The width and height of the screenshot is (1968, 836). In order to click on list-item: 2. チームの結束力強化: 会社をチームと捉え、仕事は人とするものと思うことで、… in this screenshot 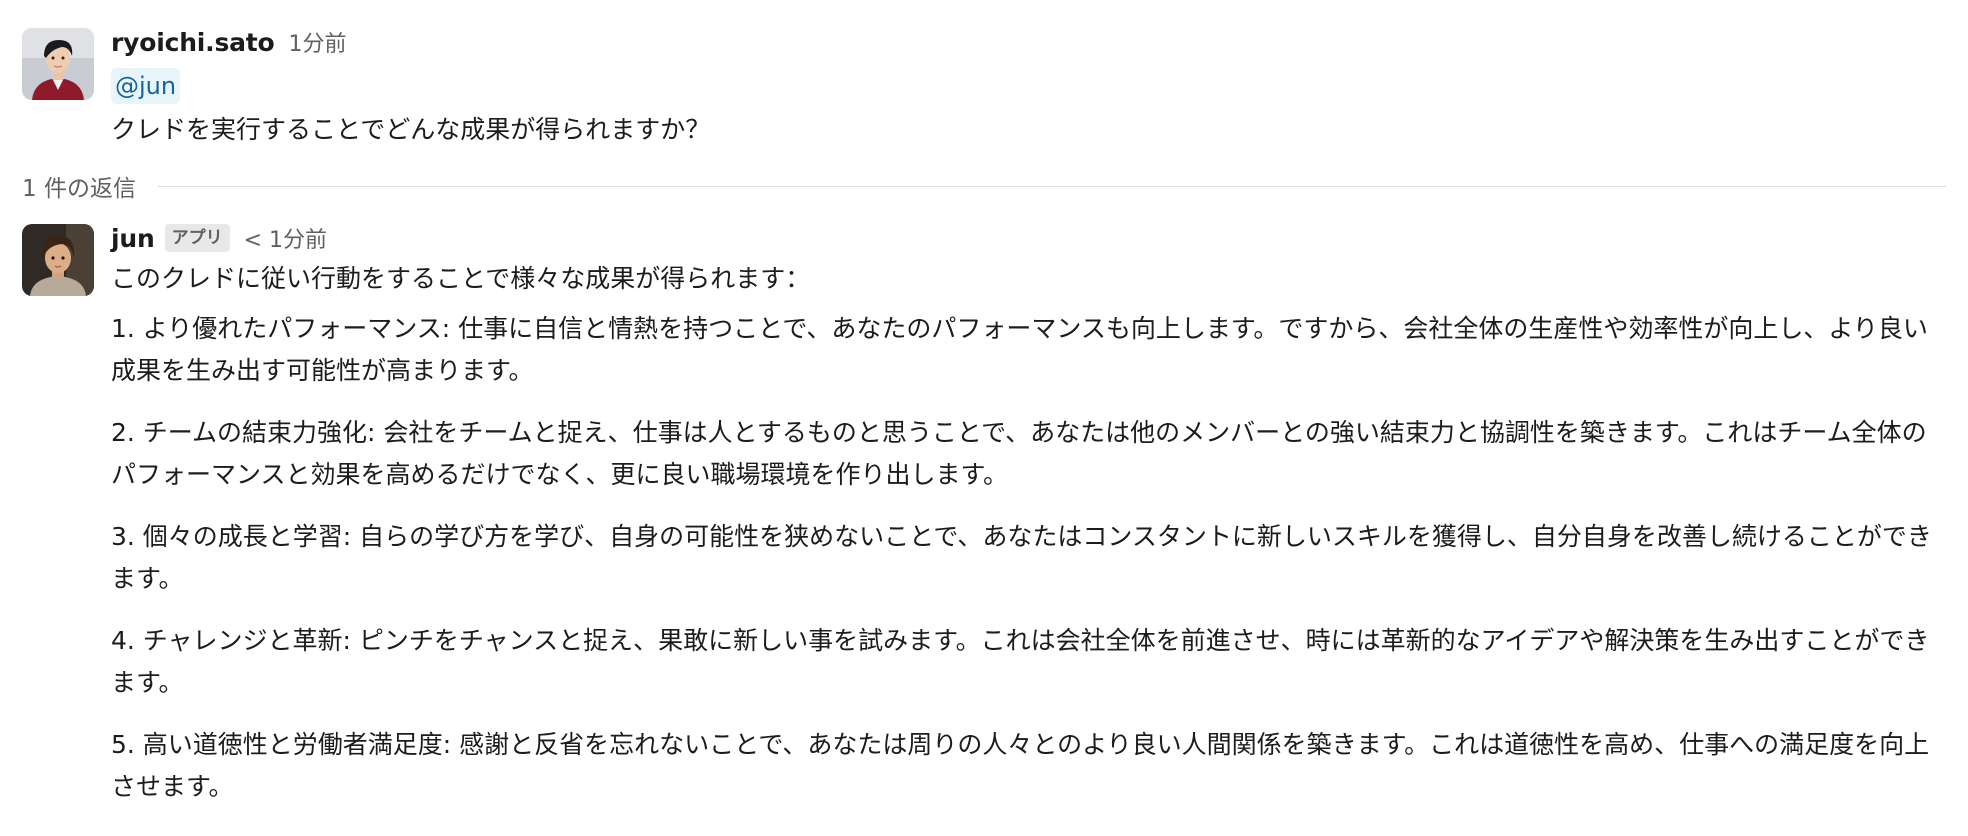, I will do `click(1019, 453)`.